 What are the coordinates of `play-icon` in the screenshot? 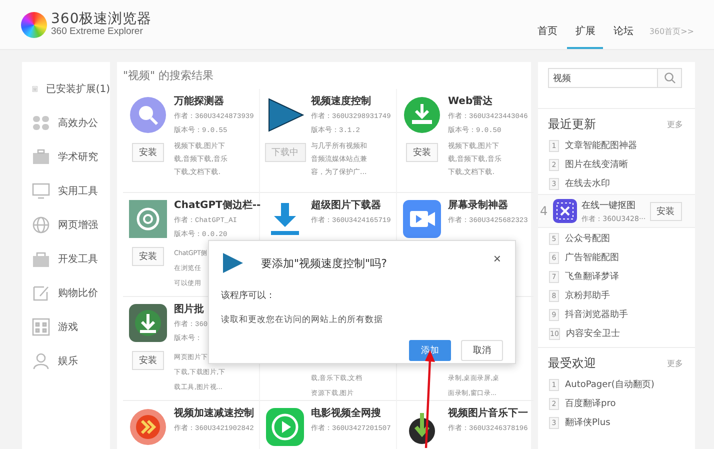 It's located at (233, 263).